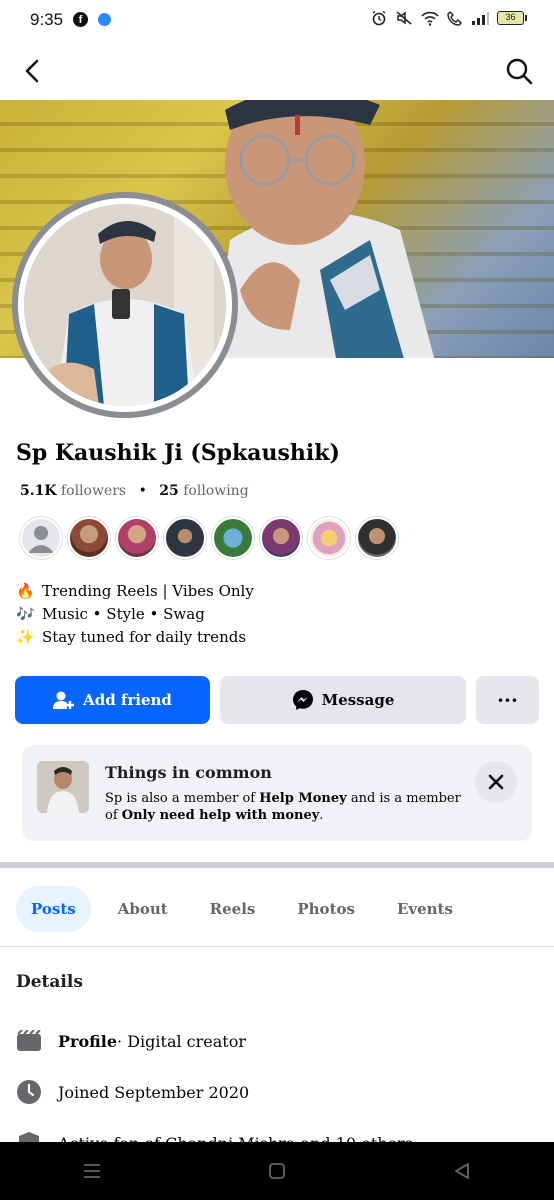 Image resolution: width=554 pixels, height=1200 pixels. I want to click on profile-actions: Add friend Message ···, so click(277, 700).